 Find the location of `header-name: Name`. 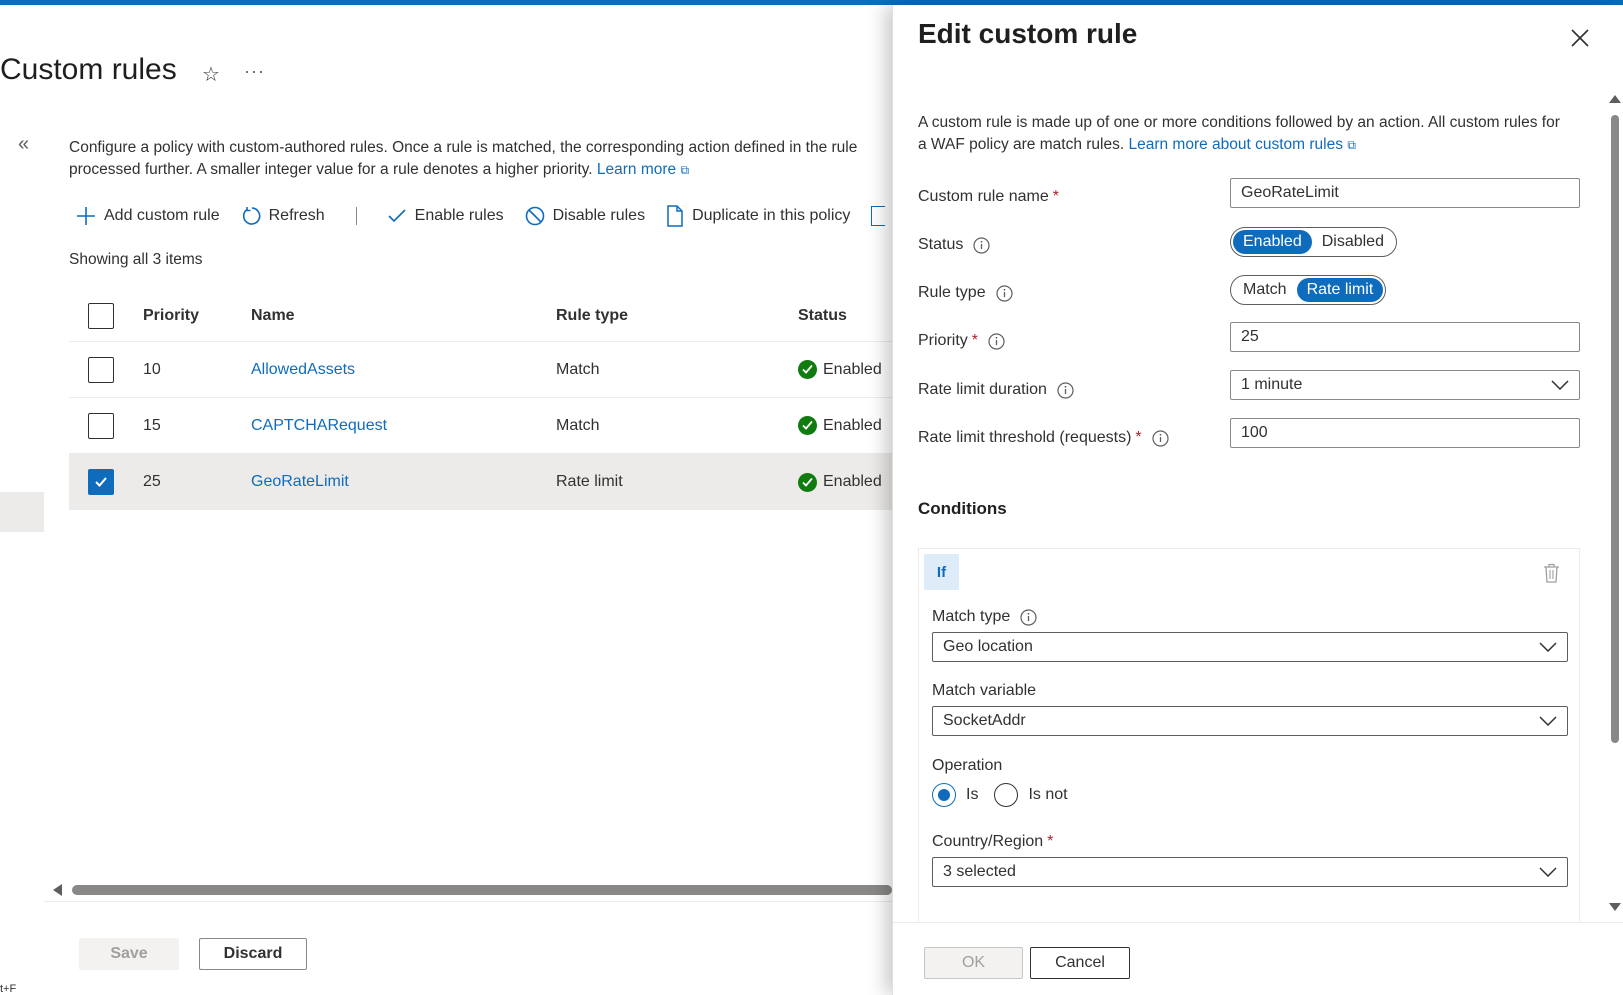

header-name: Name is located at coordinates (273, 315).